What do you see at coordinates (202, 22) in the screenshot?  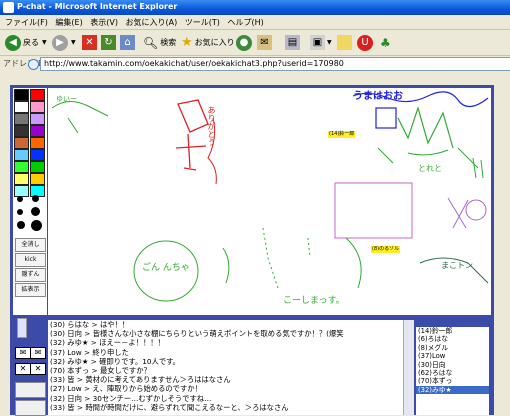 I see `menu-tools: ツール(T)` at bounding box center [202, 22].